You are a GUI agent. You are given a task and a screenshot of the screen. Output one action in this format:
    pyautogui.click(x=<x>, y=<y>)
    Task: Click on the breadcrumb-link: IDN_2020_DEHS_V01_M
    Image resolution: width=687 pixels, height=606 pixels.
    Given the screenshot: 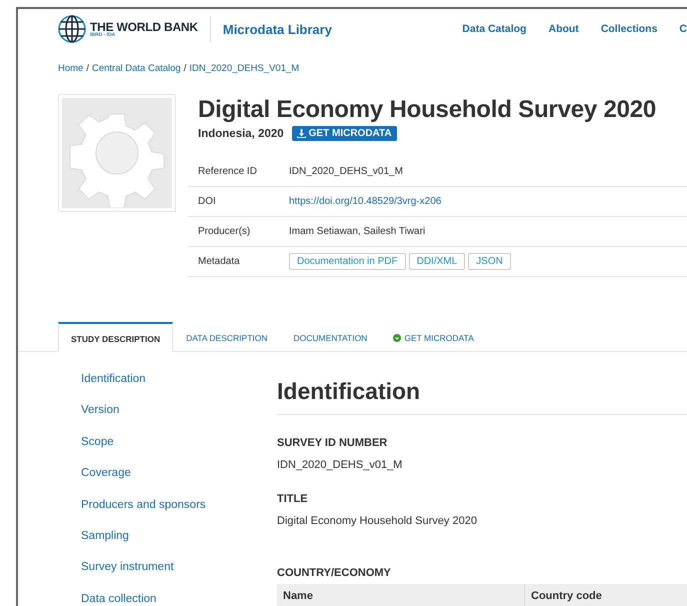 What is the action you would take?
    pyautogui.click(x=244, y=68)
    